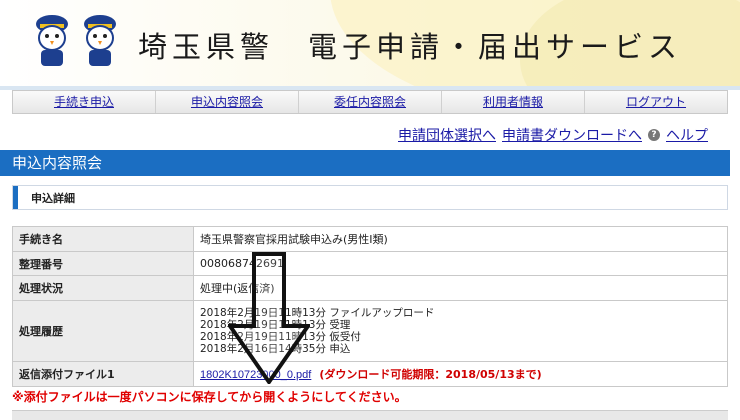 The image size is (740, 420). Describe the element at coordinates (275, 349) in the screenshot. I see `history-entry: 2018年2月16日14時35分 申込` at that location.